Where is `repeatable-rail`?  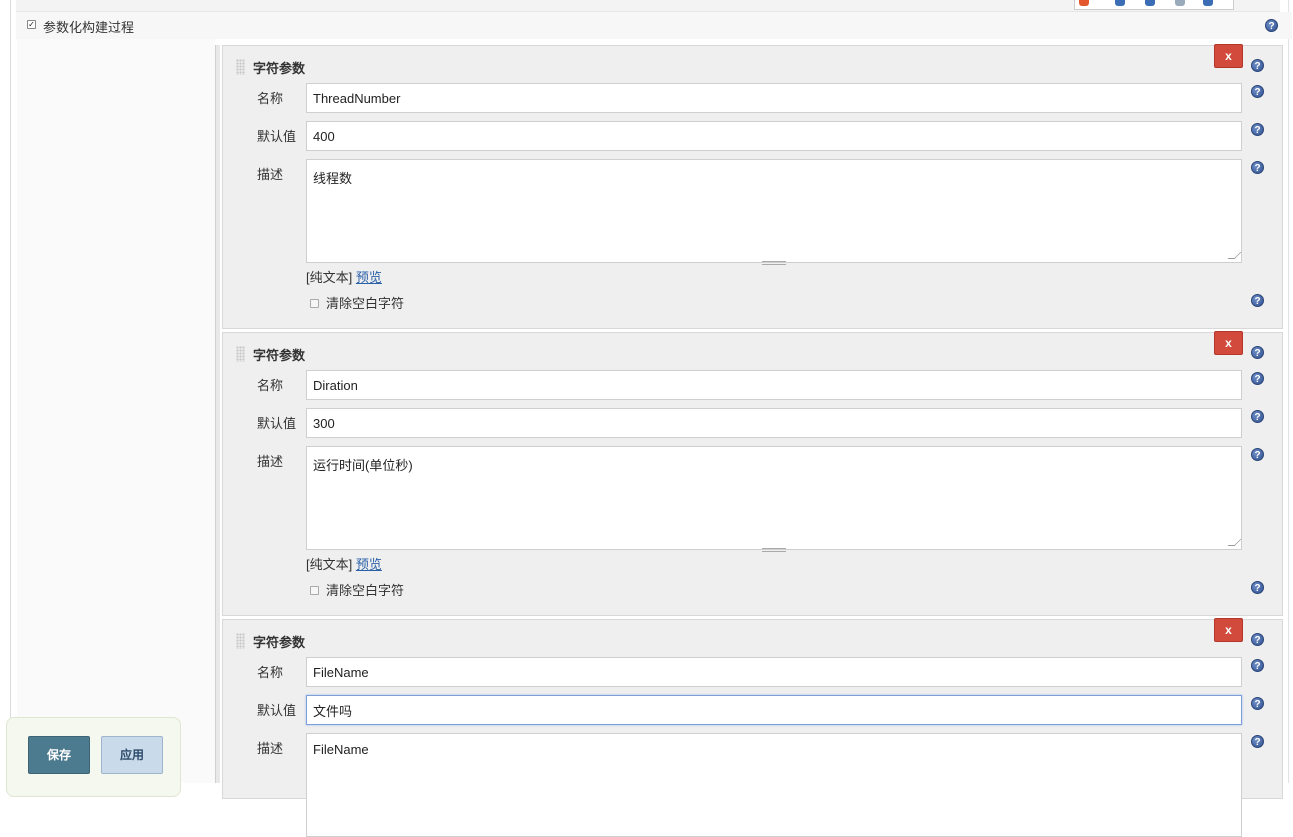 repeatable-rail is located at coordinates (217, 414).